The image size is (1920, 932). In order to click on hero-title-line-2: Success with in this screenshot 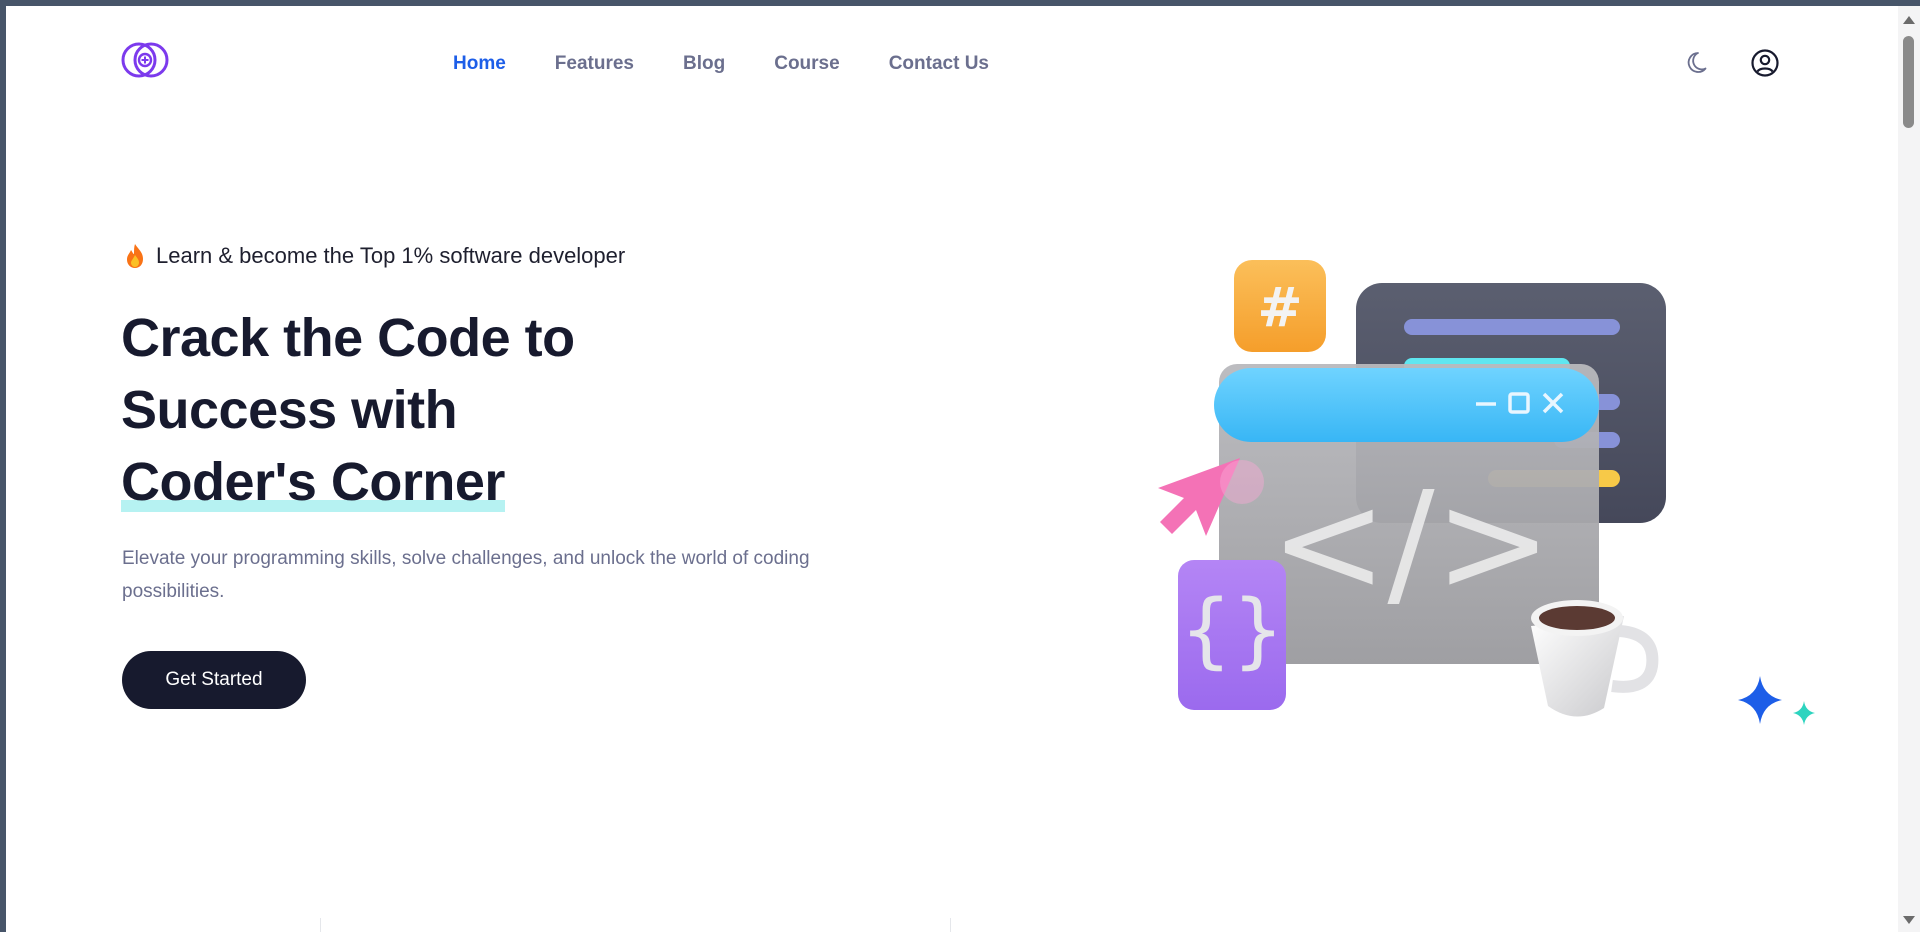, I will do `click(289, 410)`.